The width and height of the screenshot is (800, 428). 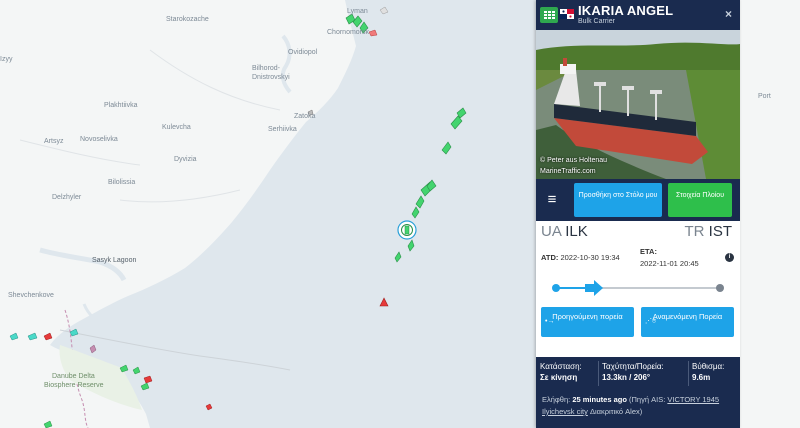 What do you see at coordinates (687, 316) in the screenshot?
I see `projected-route-label: Αναμενόμενη Πορεία` at bounding box center [687, 316].